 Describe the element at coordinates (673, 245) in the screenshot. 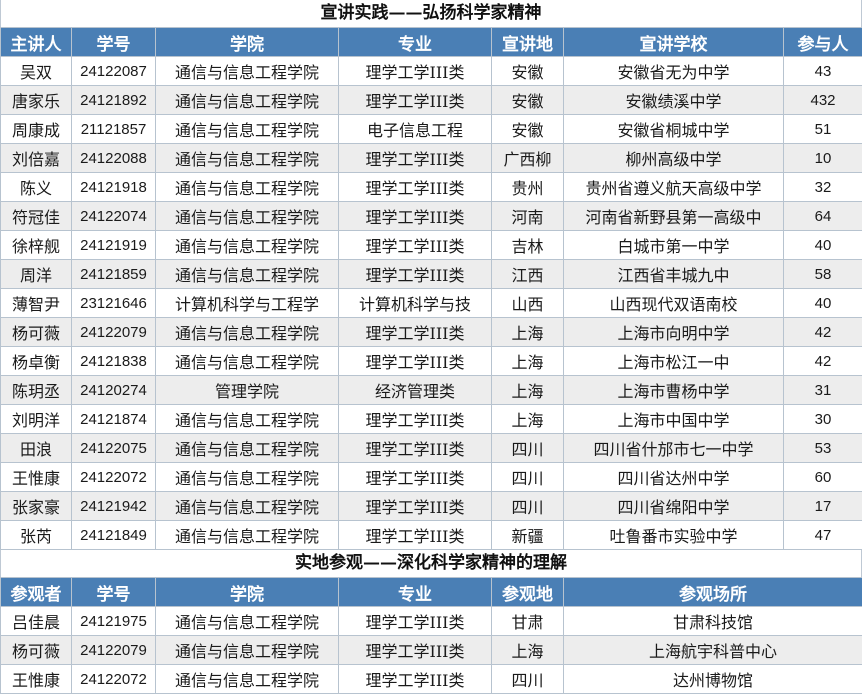

I see `school-cell: 白城市第一中学` at that location.